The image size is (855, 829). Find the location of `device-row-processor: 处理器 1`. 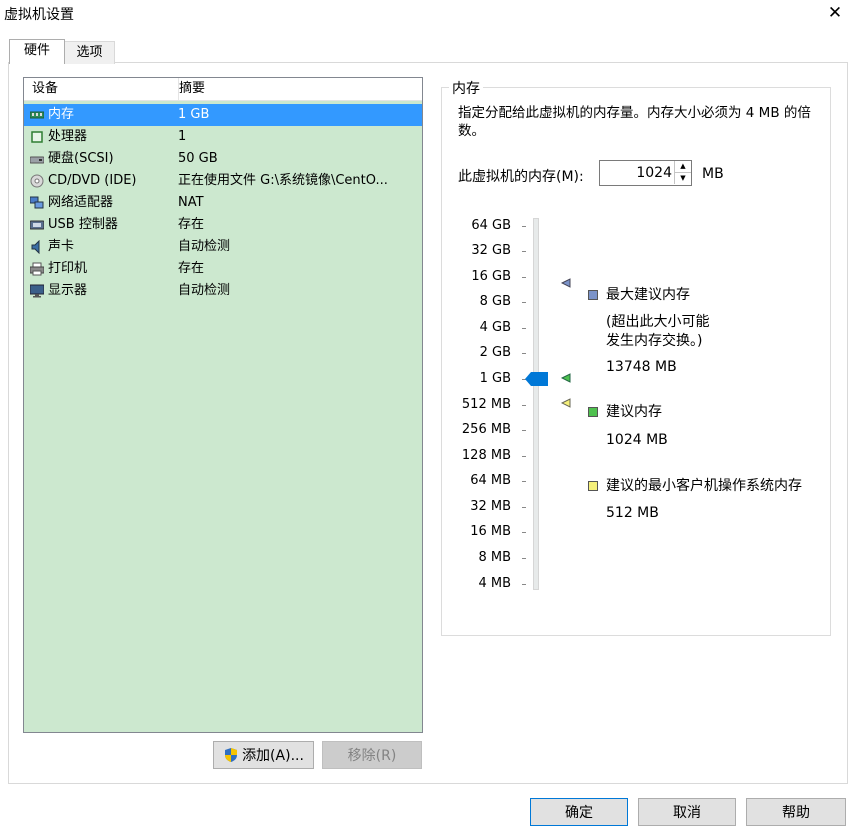

device-row-processor: 处理器 1 is located at coordinates (223, 137).